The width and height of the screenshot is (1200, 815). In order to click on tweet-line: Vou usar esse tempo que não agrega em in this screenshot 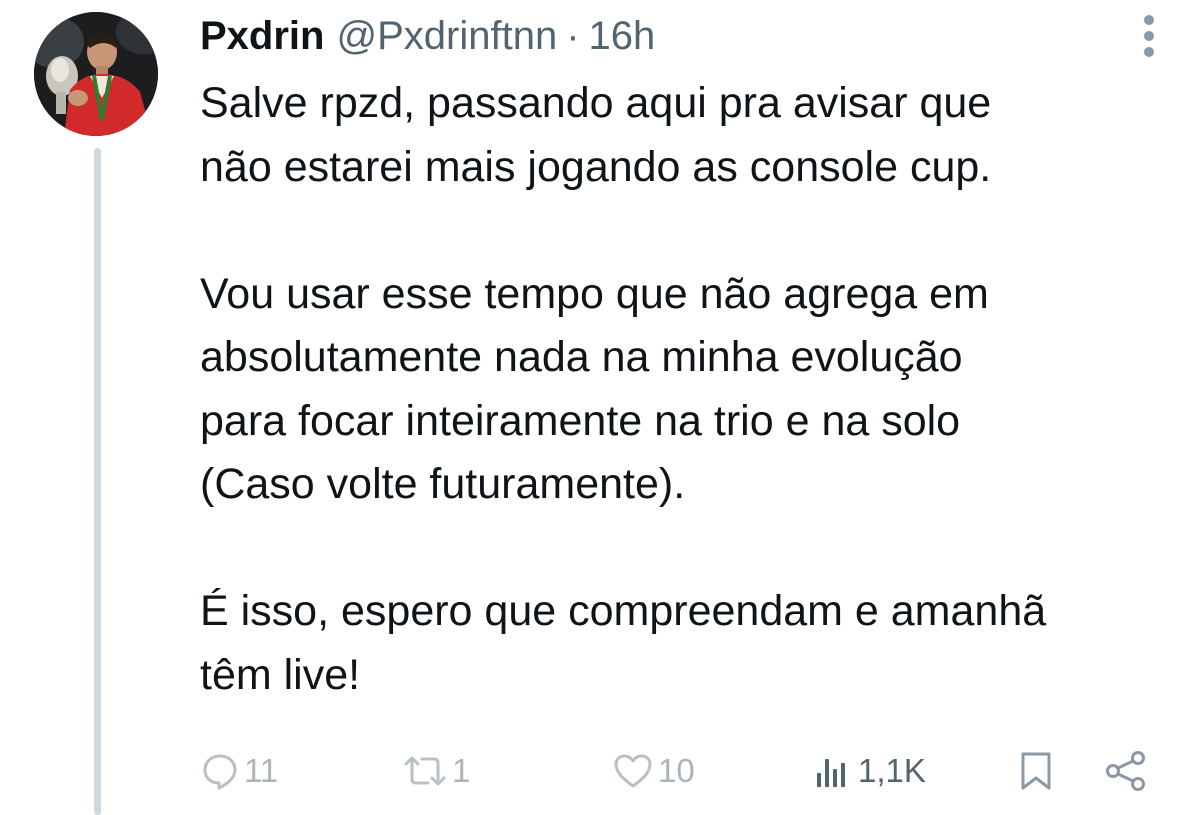, I will do `click(594, 293)`.